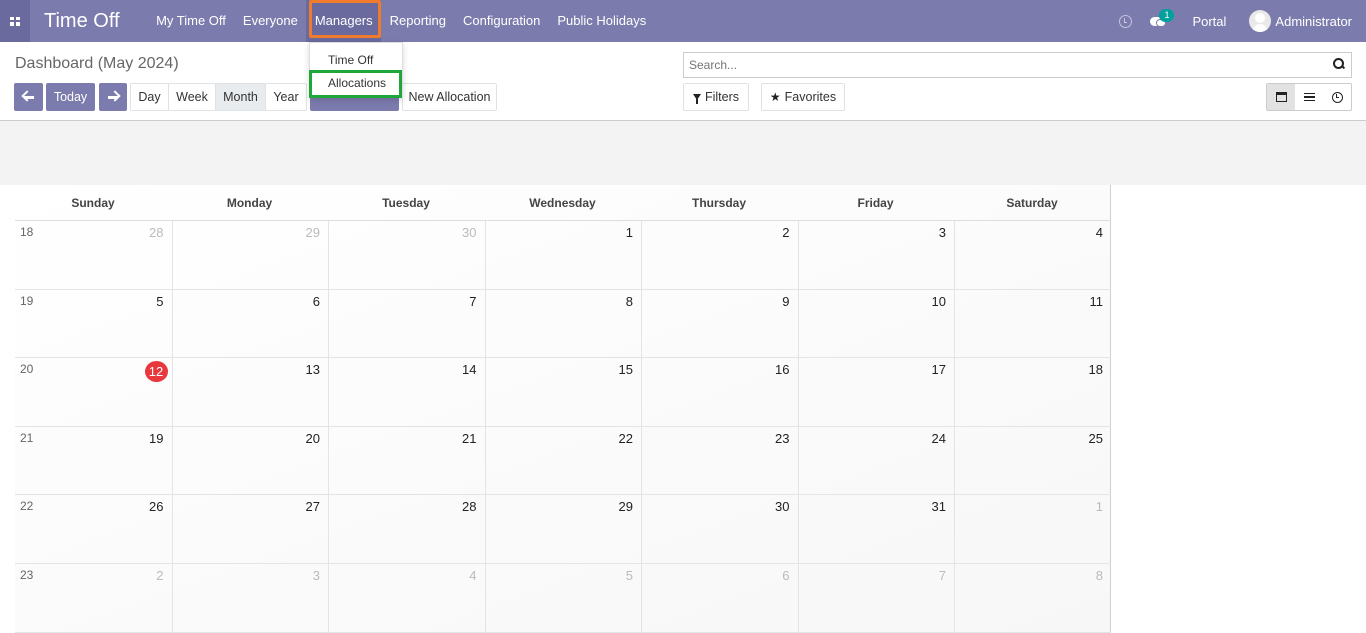 This screenshot has width=1366, height=633. Describe the element at coordinates (93, 392) in the screenshot. I see `calendar-day-cell: 20 12` at that location.